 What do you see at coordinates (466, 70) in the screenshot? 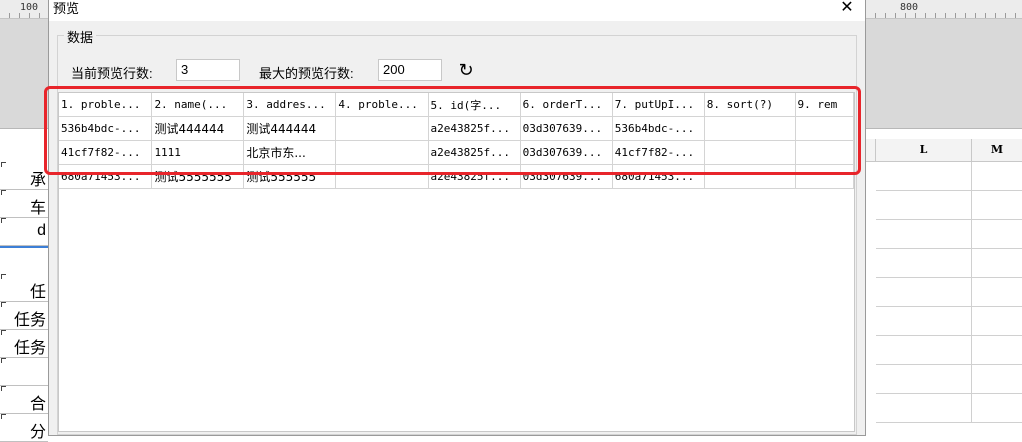
I see `refresh-icon: ↻` at bounding box center [466, 70].